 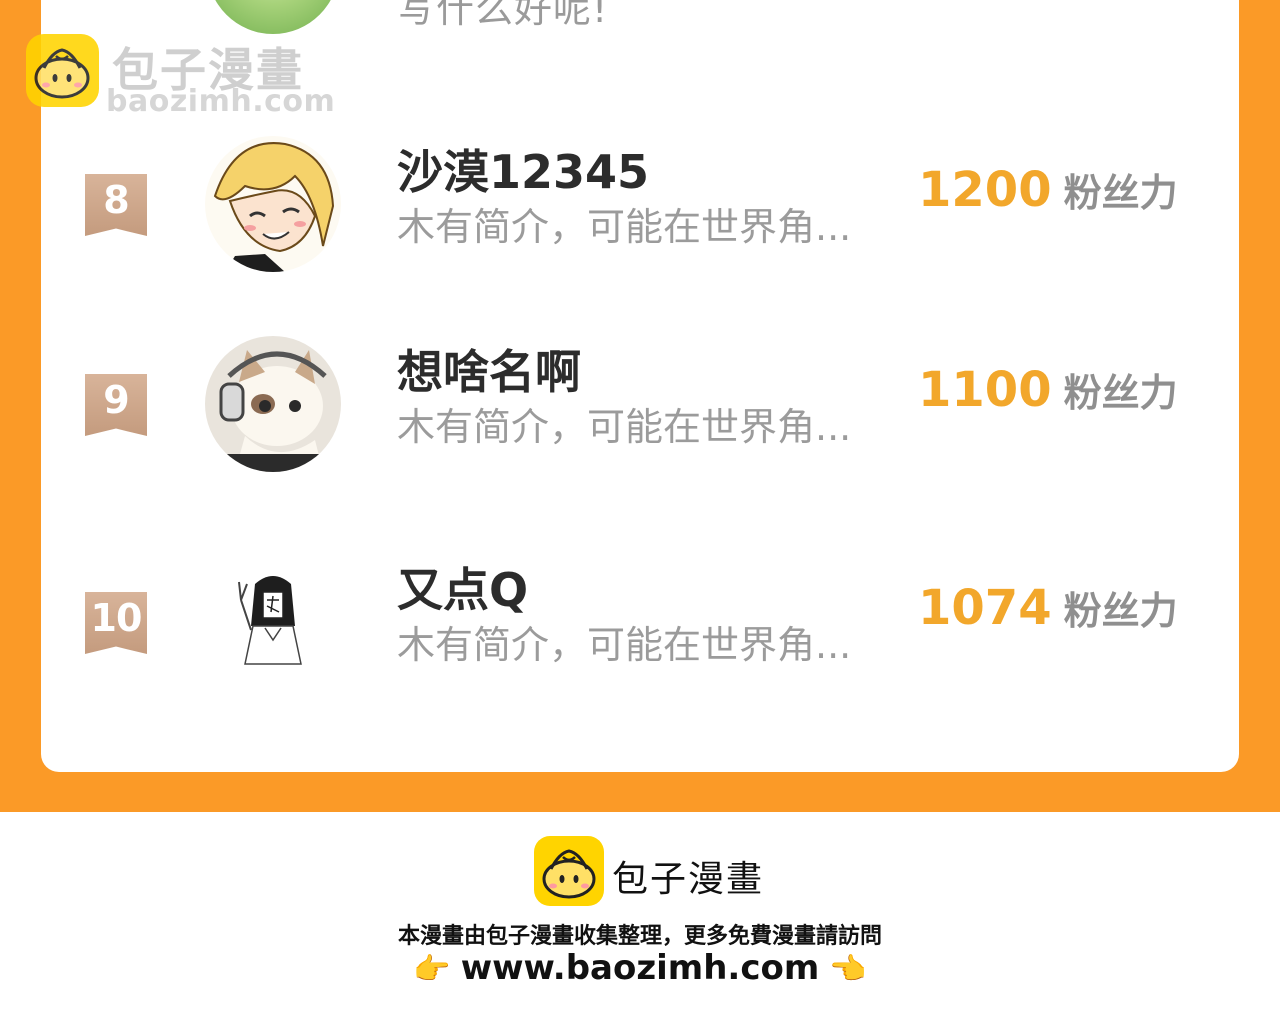 What do you see at coordinates (985, 190) in the screenshot?
I see `score-value: 1200` at bounding box center [985, 190].